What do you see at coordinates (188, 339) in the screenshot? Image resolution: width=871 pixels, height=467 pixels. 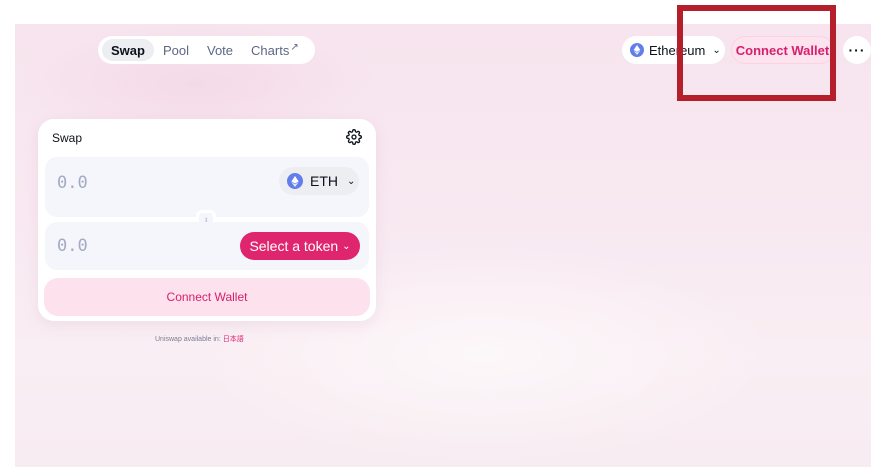 I see `availability-text: Uniswap available in:` at bounding box center [188, 339].